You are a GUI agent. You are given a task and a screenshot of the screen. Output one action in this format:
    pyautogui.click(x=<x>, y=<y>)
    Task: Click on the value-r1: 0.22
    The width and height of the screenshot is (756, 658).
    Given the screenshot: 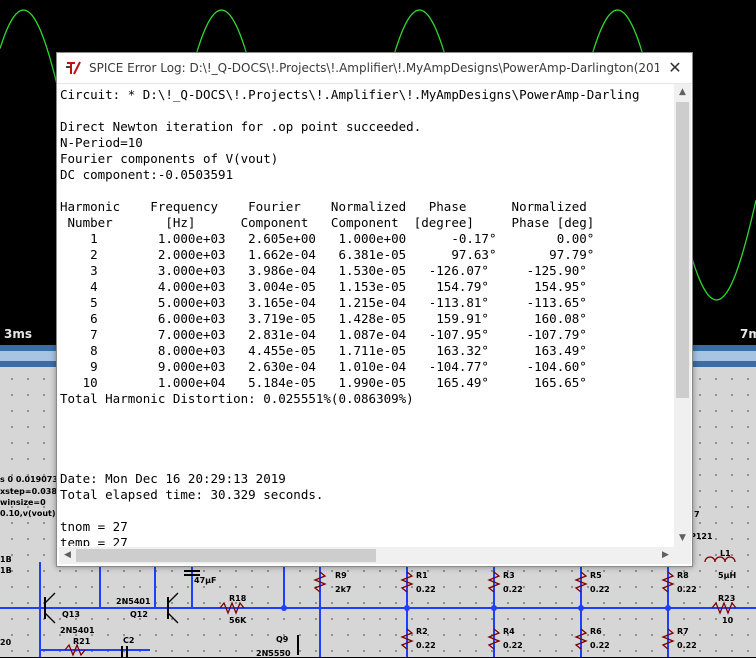 What is the action you would take?
    pyautogui.click(x=426, y=589)
    